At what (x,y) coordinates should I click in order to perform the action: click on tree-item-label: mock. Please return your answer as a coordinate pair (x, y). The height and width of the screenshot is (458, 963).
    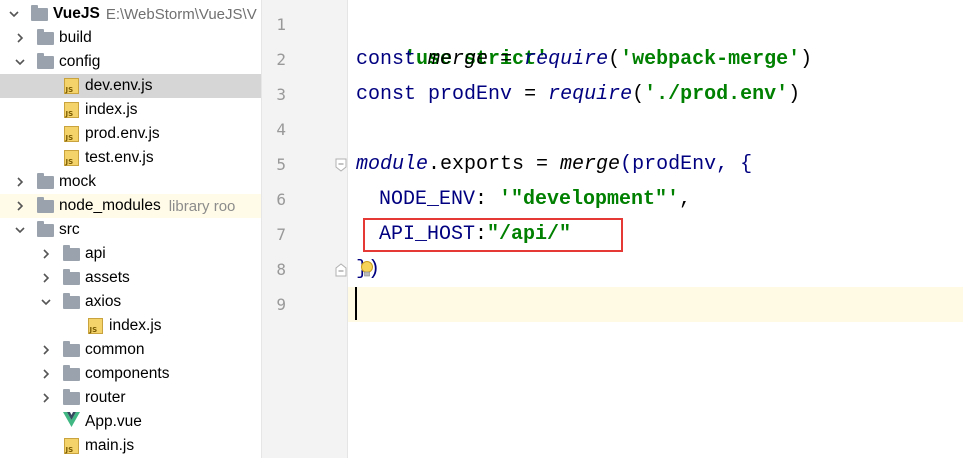
    Looking at the image, I should click on (78, 181).